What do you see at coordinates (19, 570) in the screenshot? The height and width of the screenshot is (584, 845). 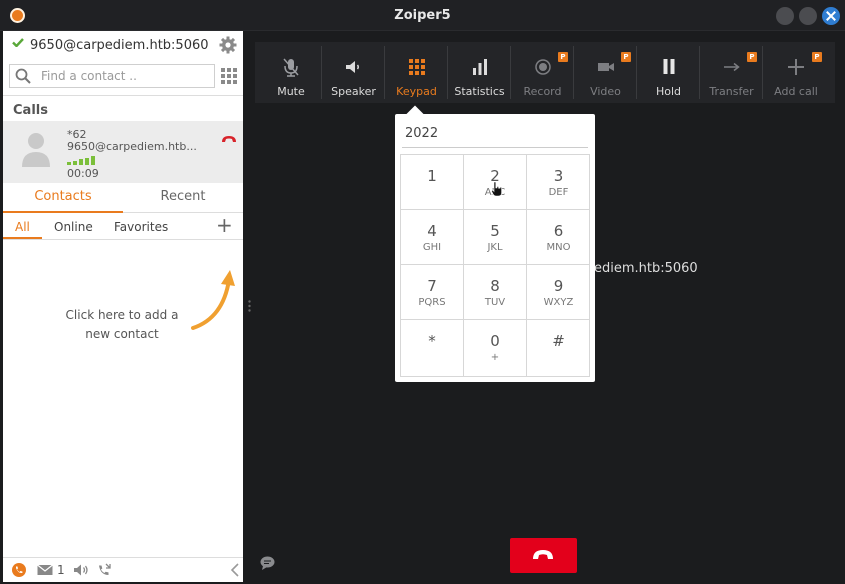 I see `phone-icon` at bounding box center [19, 570].